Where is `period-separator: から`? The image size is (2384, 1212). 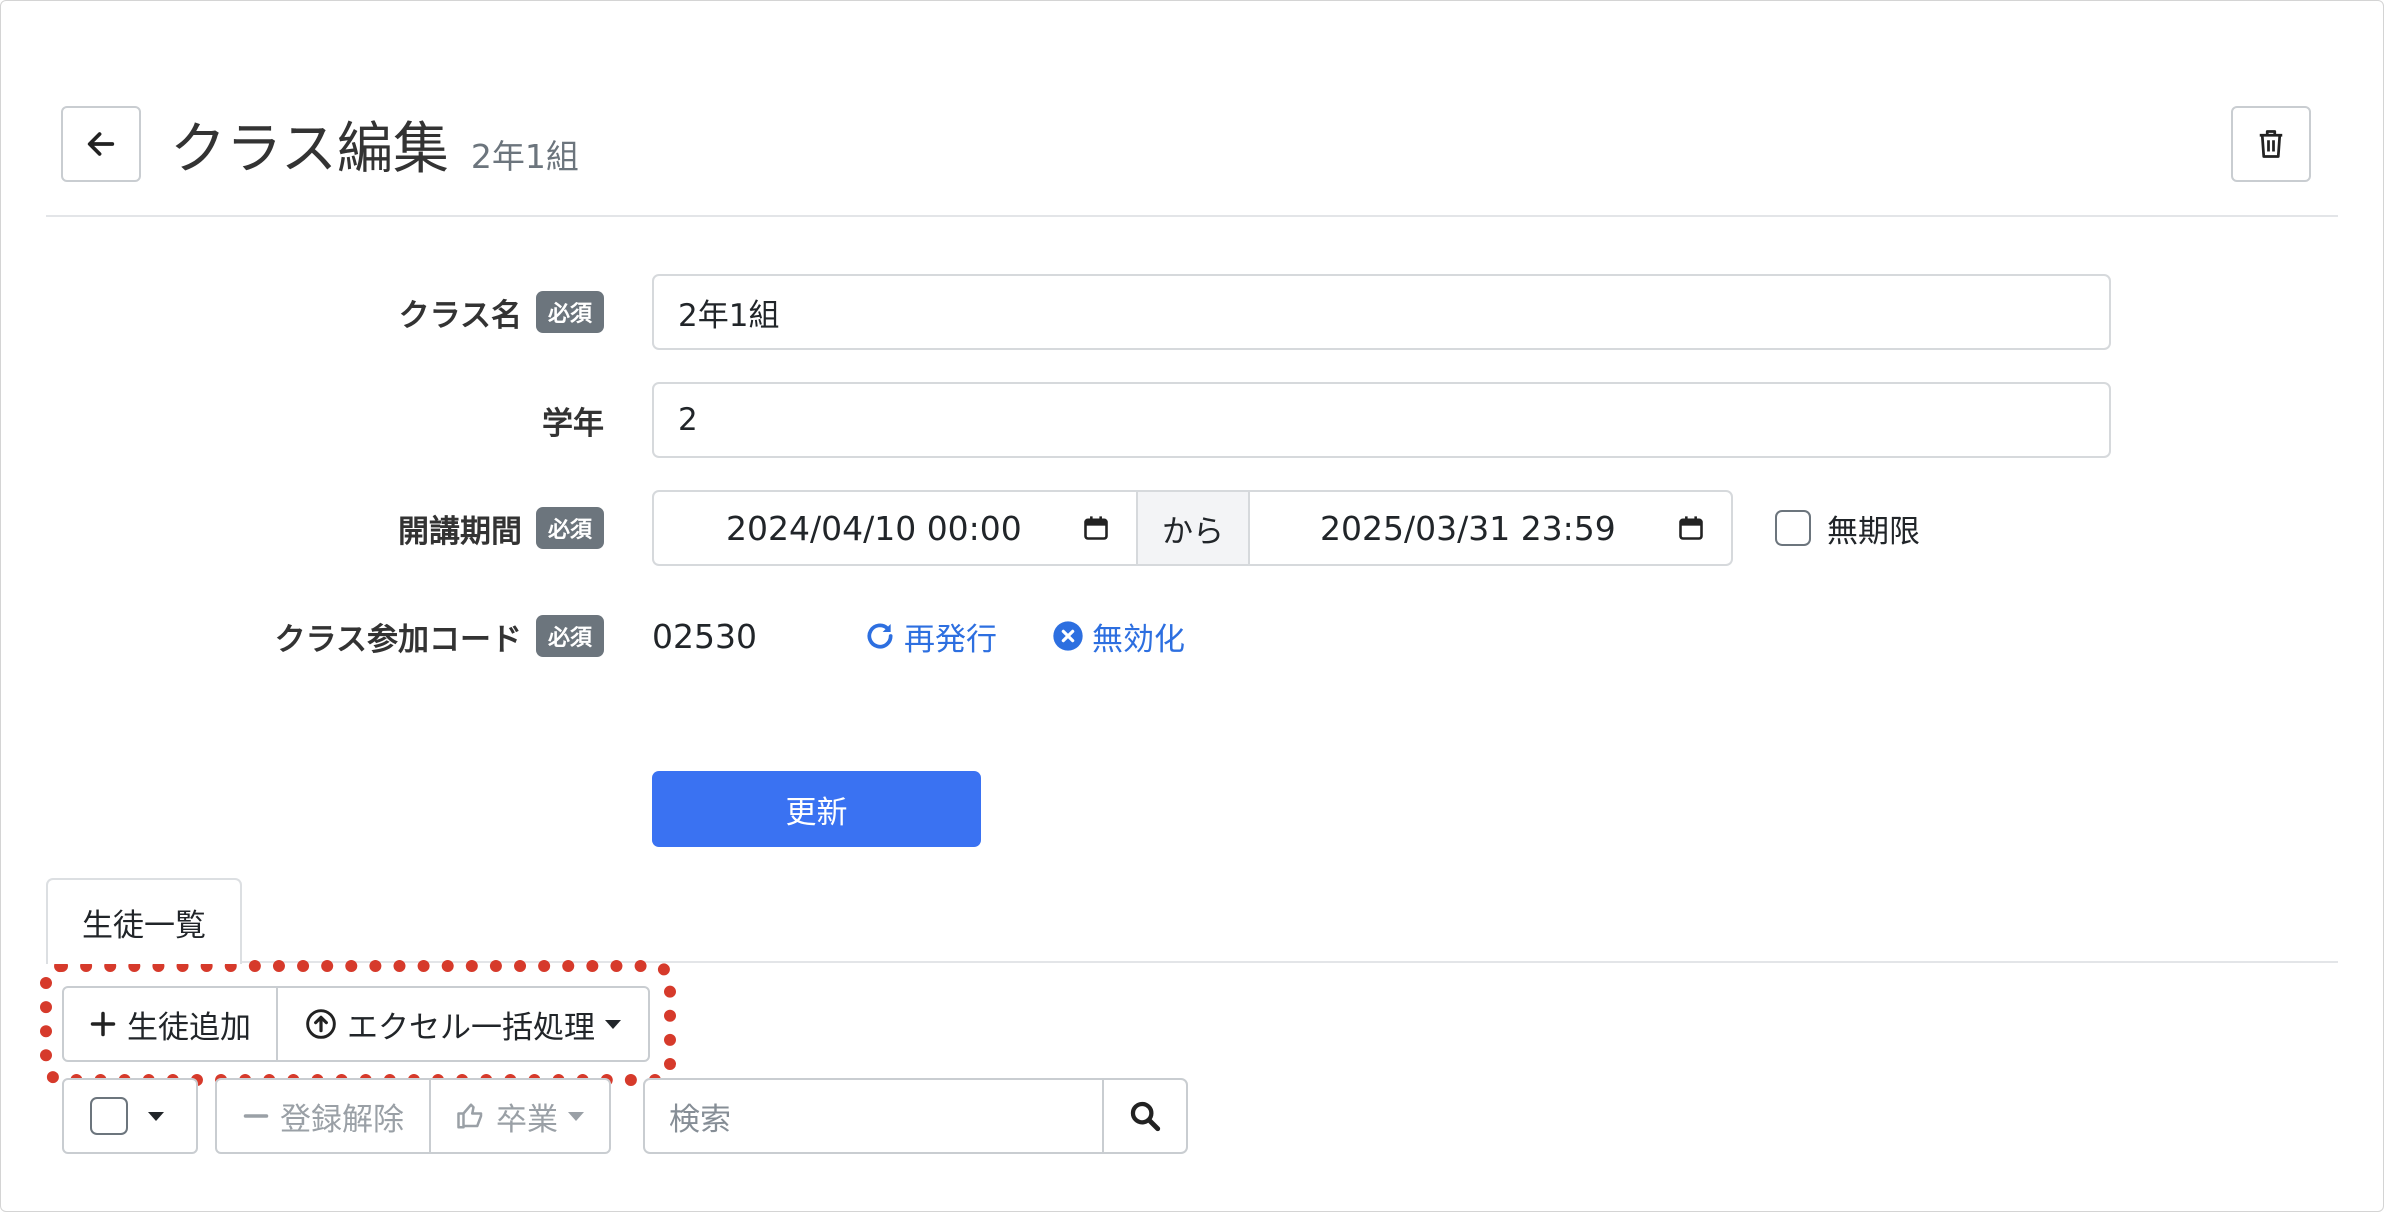 period-separator: から is located at coordinates (1193, 528).